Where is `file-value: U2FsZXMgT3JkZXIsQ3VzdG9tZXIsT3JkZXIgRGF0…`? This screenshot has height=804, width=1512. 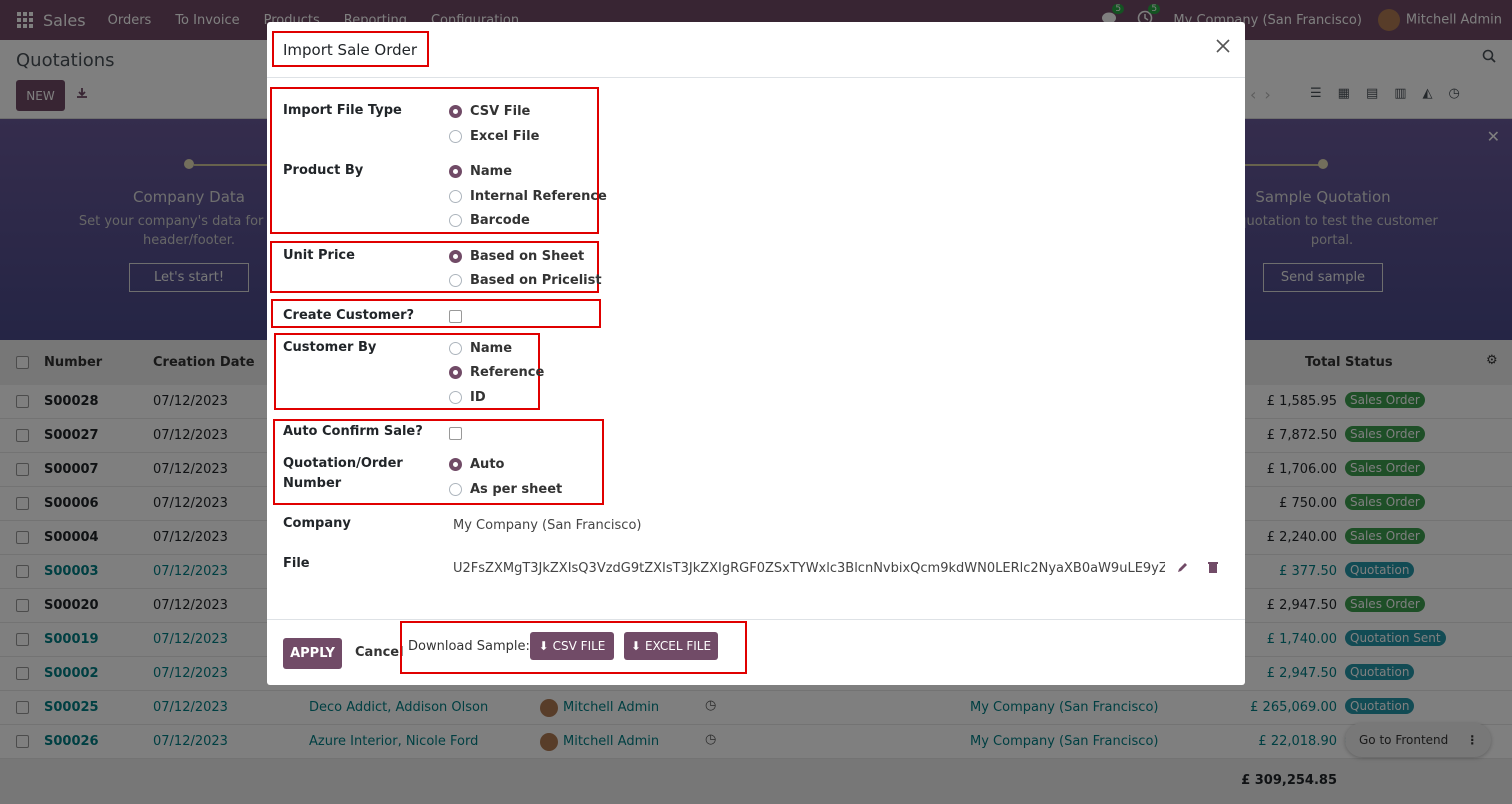 file-value: U2FsZXMgT3JkZXIsQ3VzdG9tZXIsT3JkZXIgRGF0… is located at coordinates (809, 568).